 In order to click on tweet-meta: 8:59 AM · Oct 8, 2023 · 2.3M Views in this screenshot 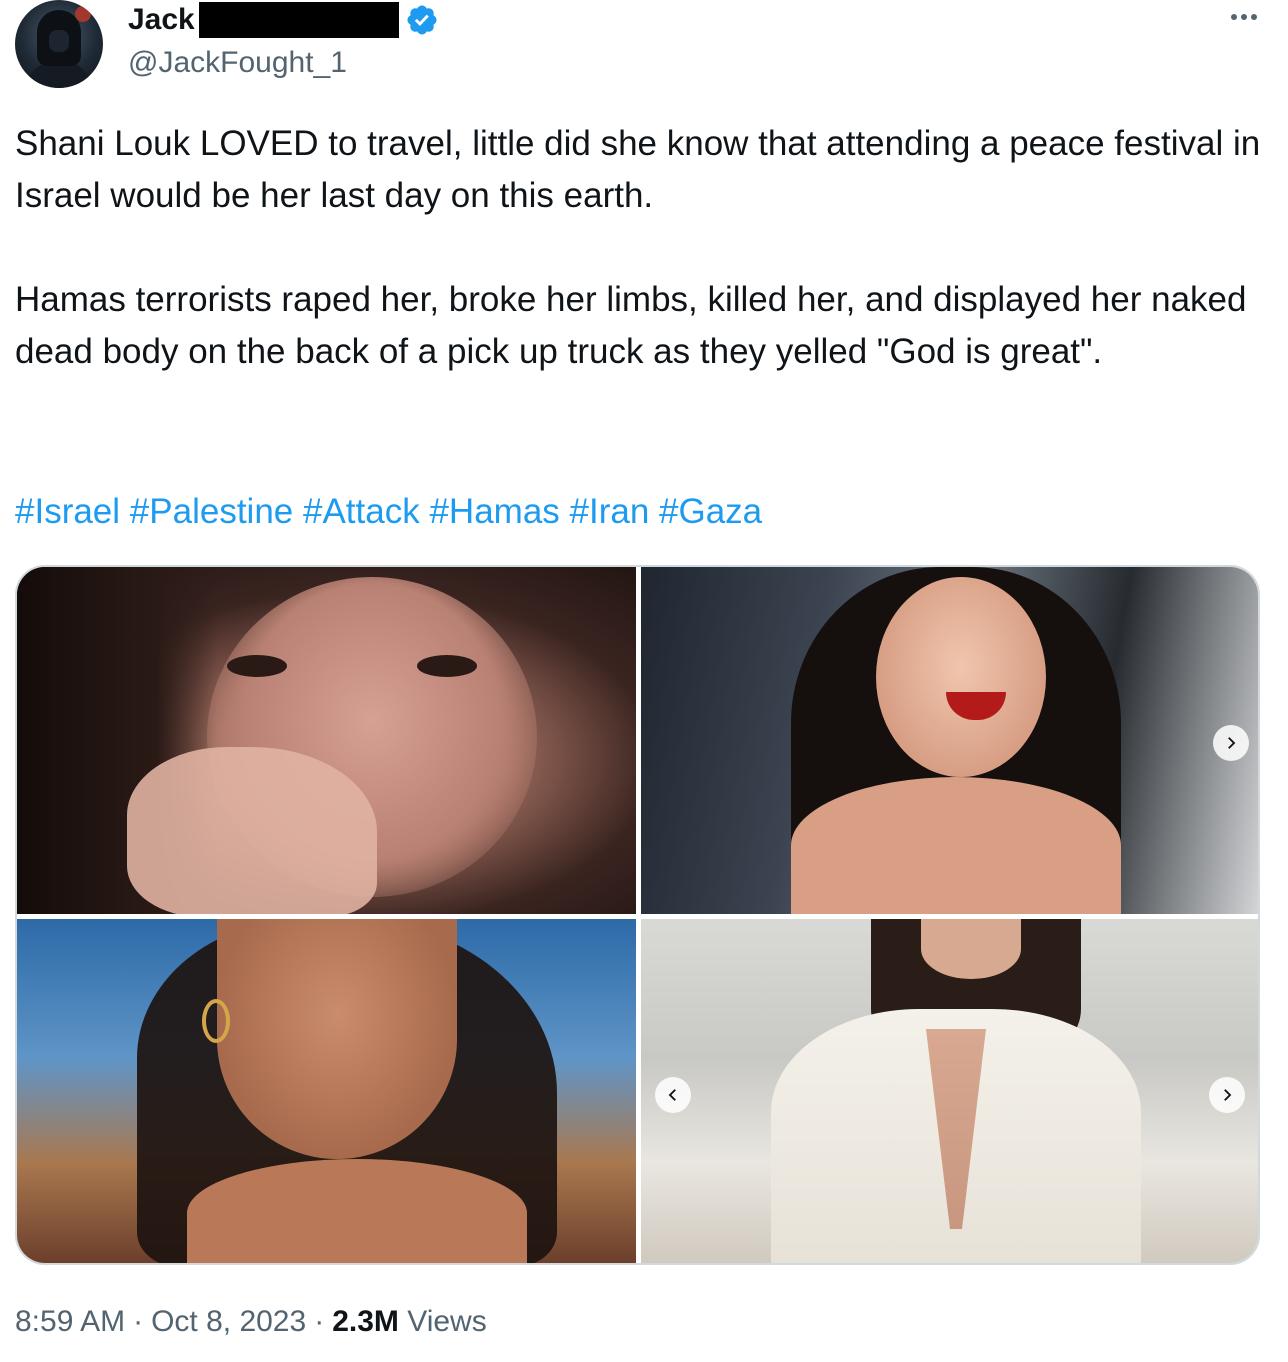, I will do `click(251, 1322)`.